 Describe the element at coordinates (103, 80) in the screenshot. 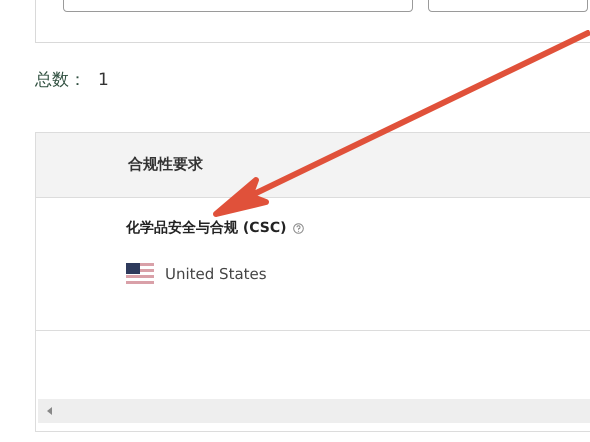

I see `total-count: 1` at that location.